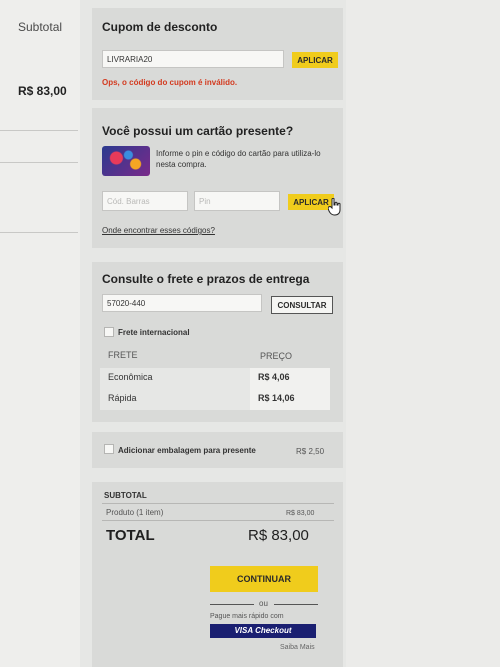  What do you see at coordinates (158, 230) in the screenshot?
I see `giftcard-find-codes-link: Onde encontrar esses códigos?` at bounding box center [158, 230].